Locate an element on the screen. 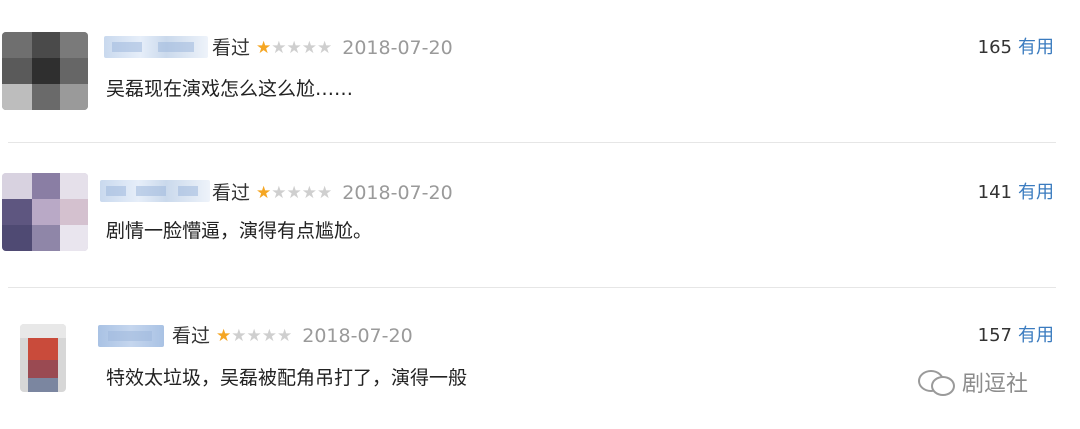 Image resolution: width=1080 pixels, height=429 pixels. review-text: 剧情一脸懵逼，演得有点尴尬。 is located at coordinates (239, 231).